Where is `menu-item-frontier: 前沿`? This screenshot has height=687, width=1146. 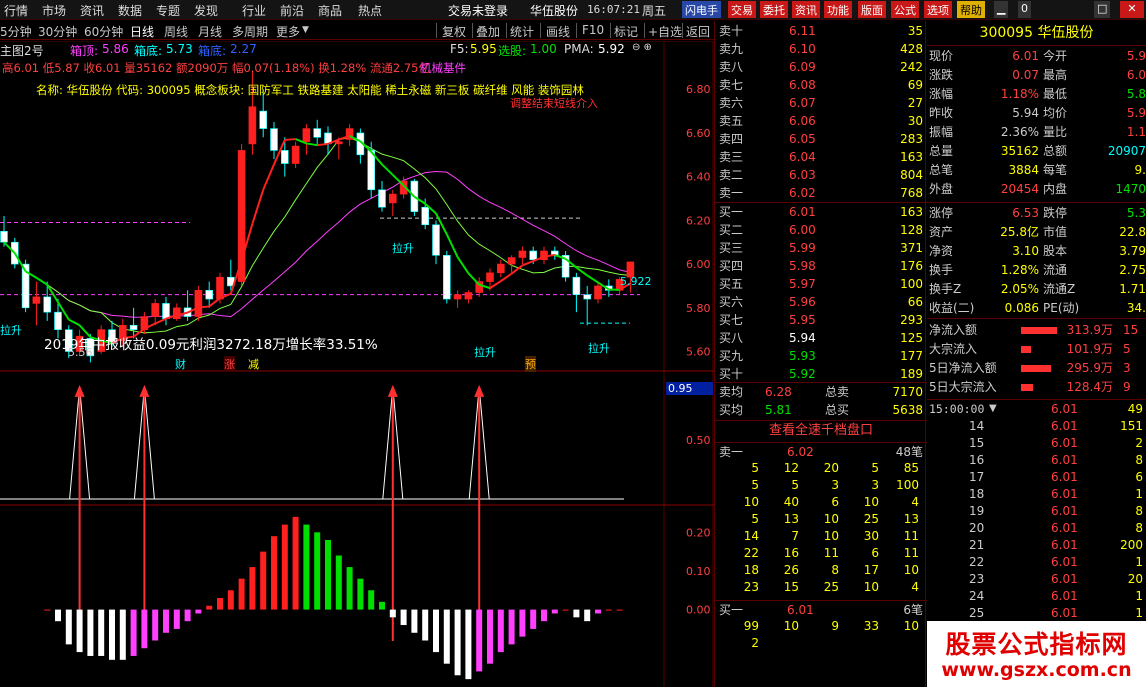
menu-item-frontier: 前沿 is located at coordinates (292, 10).